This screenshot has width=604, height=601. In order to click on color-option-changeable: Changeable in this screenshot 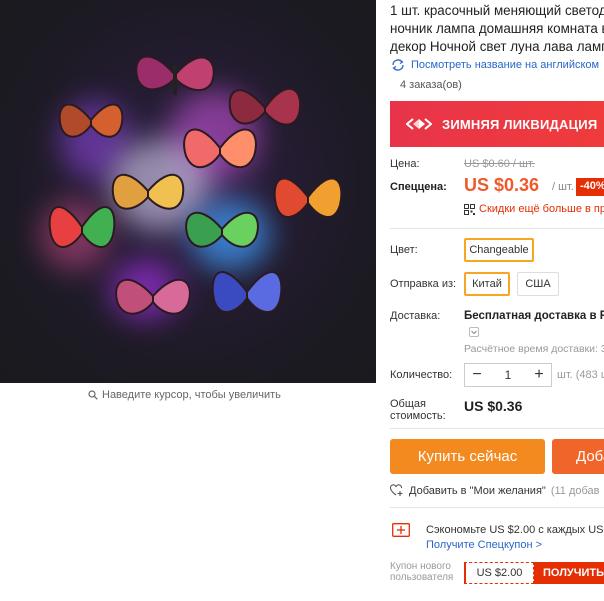, I will do `click(499, 250)`.